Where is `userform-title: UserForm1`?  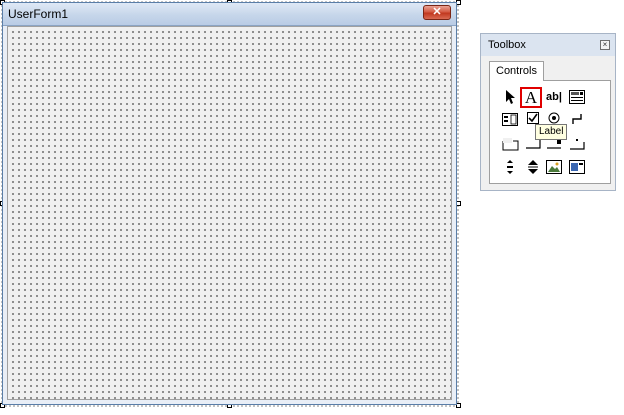
userform-title: UserForm1 is located at coordinates (38, 14).